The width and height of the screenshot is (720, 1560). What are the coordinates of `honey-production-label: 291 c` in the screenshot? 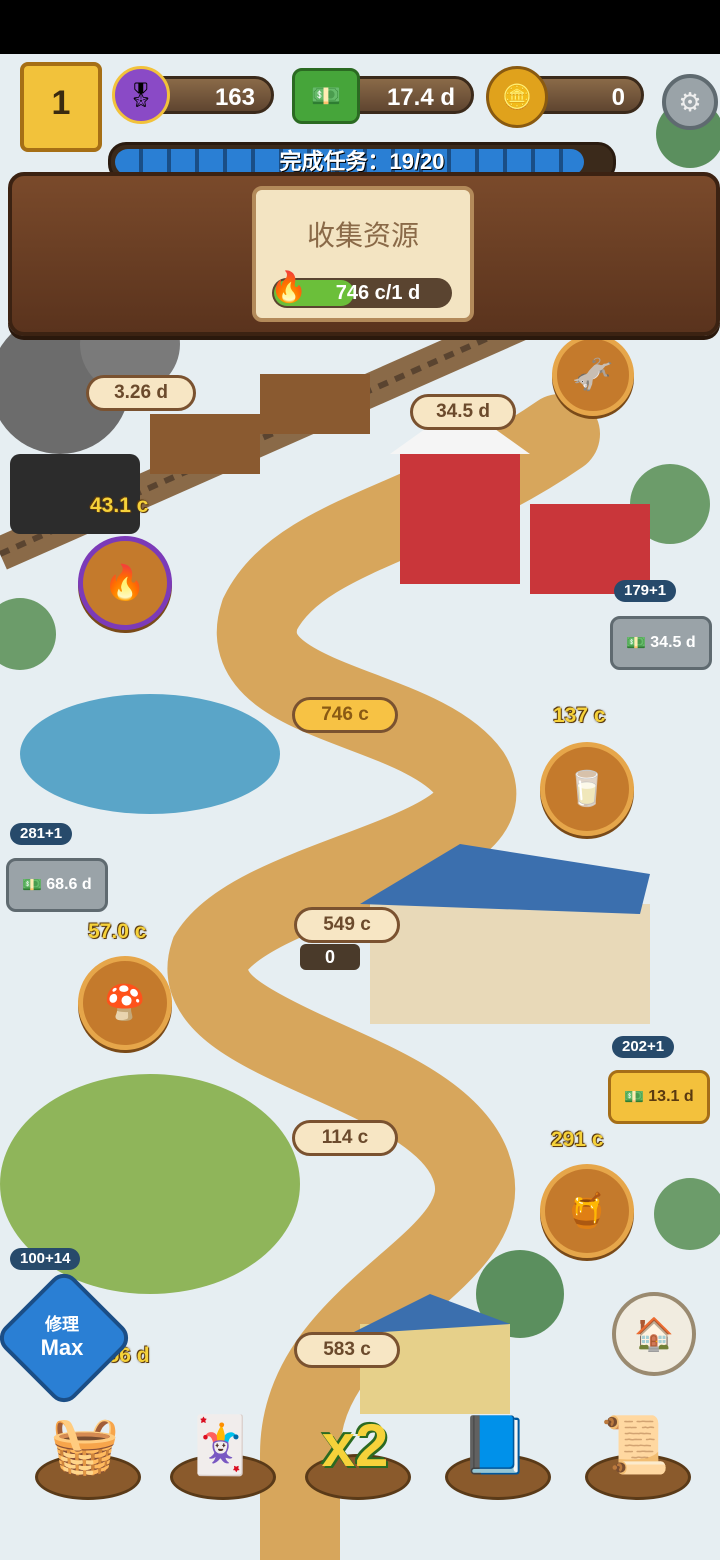 It's located at (577, 1139).